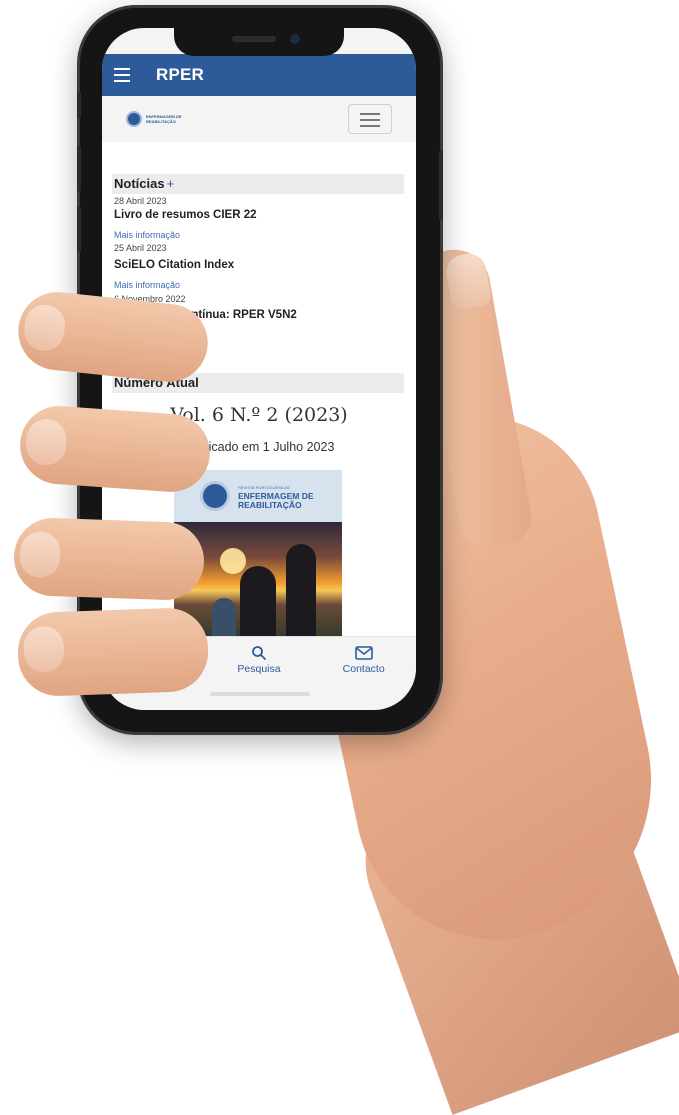  Describe the element at coordinates (441, 185) in the screenshot. I see `power-button` at that location.